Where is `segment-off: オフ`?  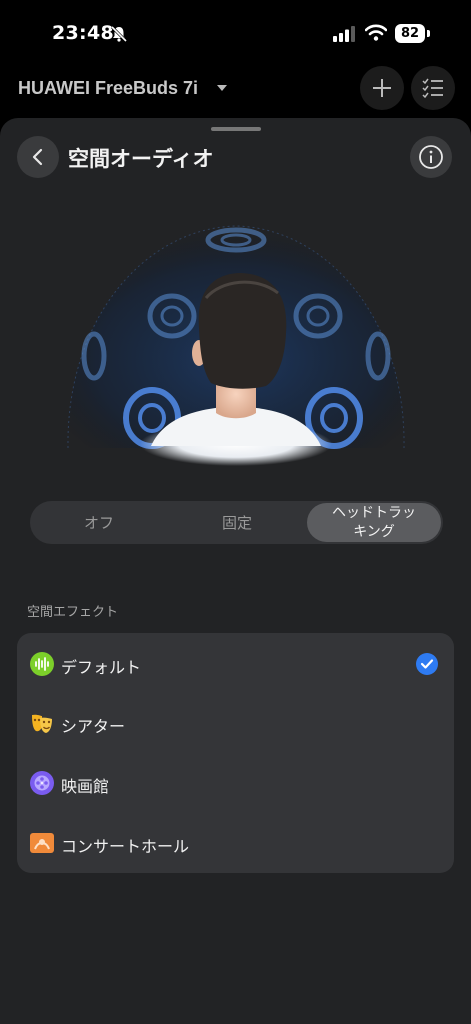
segment-off: オフ is located at coordinates (99, 522).